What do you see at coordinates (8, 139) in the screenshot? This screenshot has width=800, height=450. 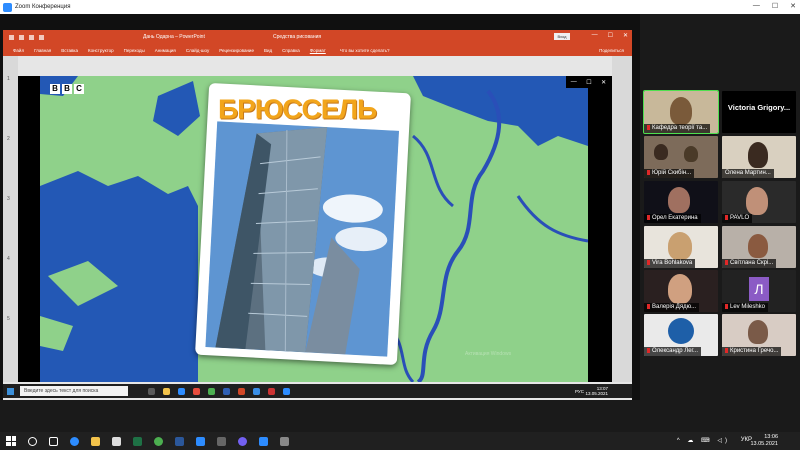 I see `ruler-number: 2` at bounding box center [8, 139].